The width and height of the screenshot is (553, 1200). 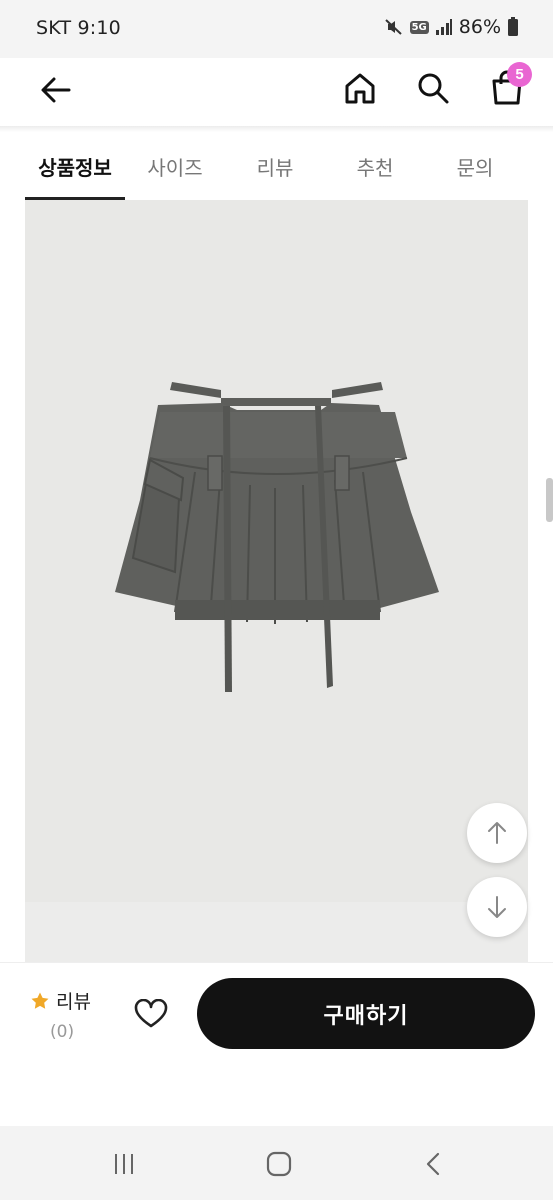 What do you see at coordinates (78, 28) in the screenshot?
I see `status-time: SKT 9:10` at bounding box center [78, 28].